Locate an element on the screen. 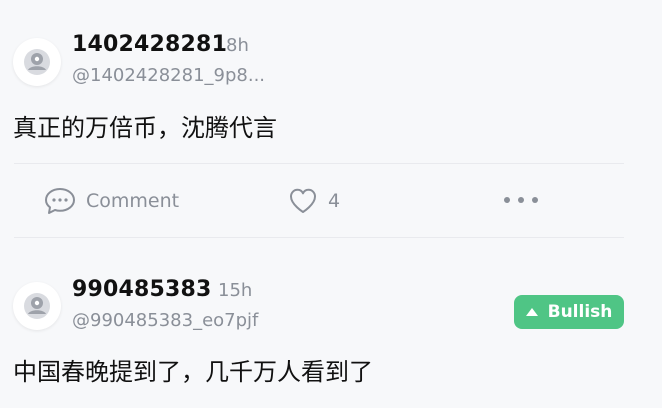  comment-button: Comment is located at coordinates (111, 201).